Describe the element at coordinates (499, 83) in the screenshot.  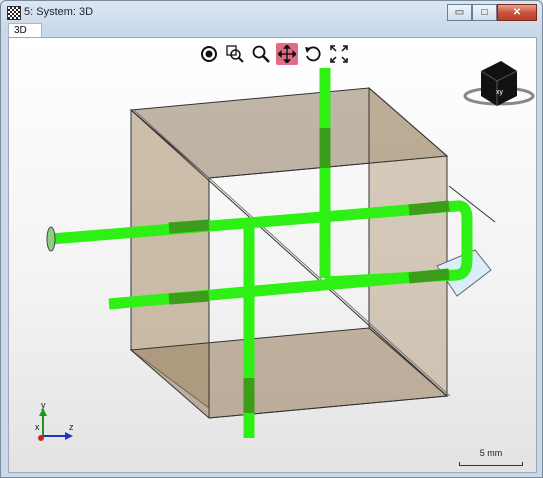
I see `orientation-gizmo: xy` at that location.